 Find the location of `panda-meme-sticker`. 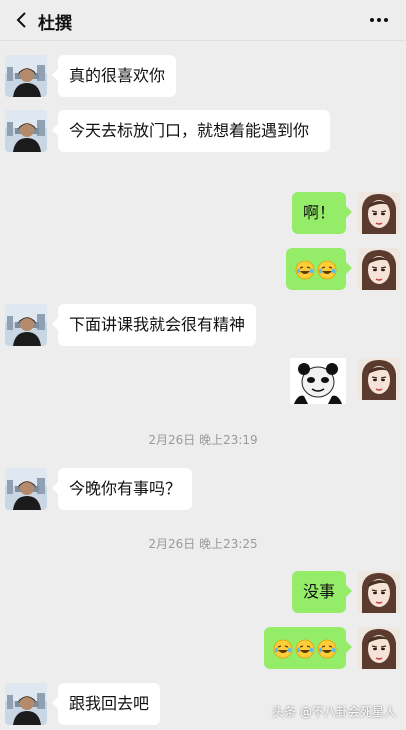

panda-meme-sticker is located at coordinates (318, 381).